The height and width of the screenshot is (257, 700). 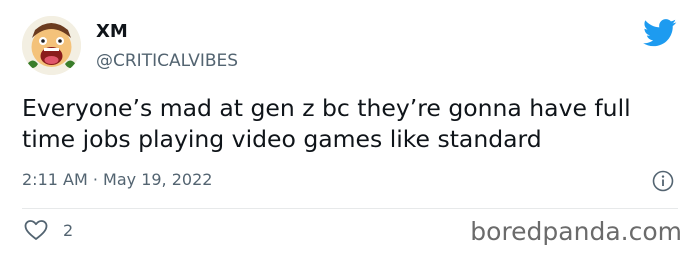 I want to click on heart-outline-icon, so click(x=36, y=230).